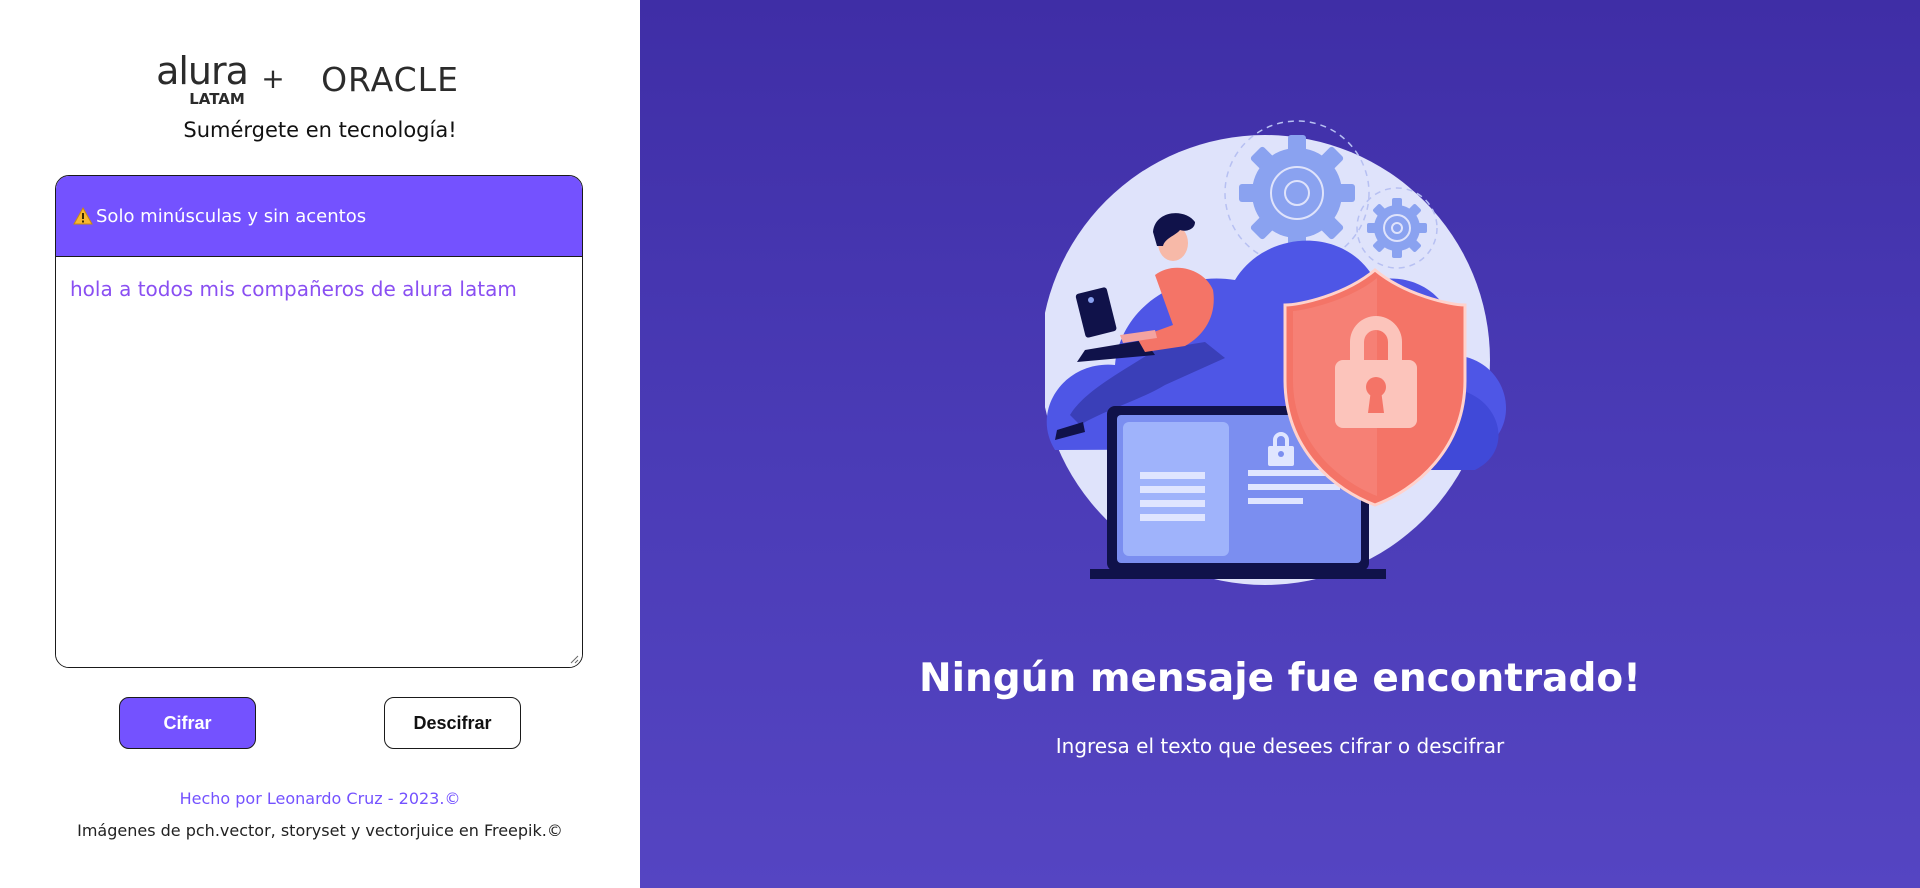 The width and height of the screenshot is (1920, 888). What do you see at coordinates (231, 216) in the screenshot?
I see `warning-label: Solo minúsculas y sin acentos` at bounding box center [231, 216].